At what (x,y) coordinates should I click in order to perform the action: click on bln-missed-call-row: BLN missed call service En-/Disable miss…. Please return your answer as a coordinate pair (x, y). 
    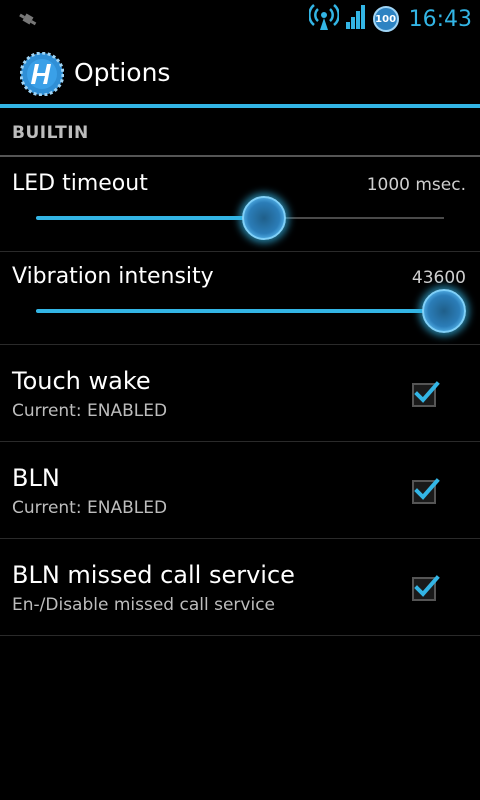
    Looking at the image, I should click on (240, 587).